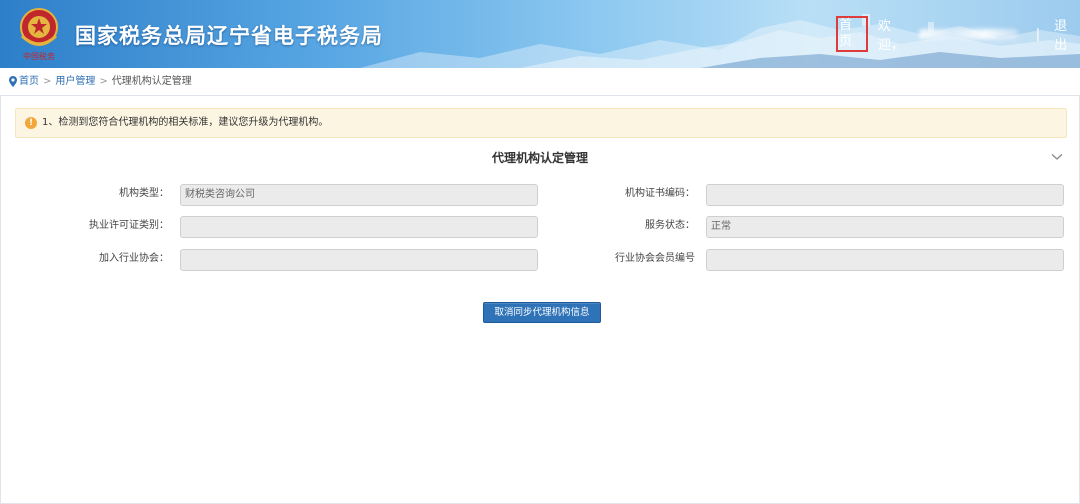 Image resolution: width=1080 pixels, height=504 pixels. What do you see at coordinates (39, 34) in the screenshot?
I see `tax-emblem-icon: 中国税务` at bounding box center [39, 34].